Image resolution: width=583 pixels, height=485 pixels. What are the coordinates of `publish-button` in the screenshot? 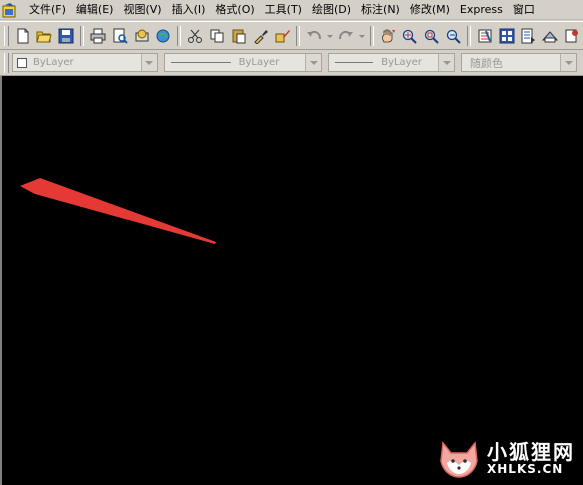 It's located at (142, 36).